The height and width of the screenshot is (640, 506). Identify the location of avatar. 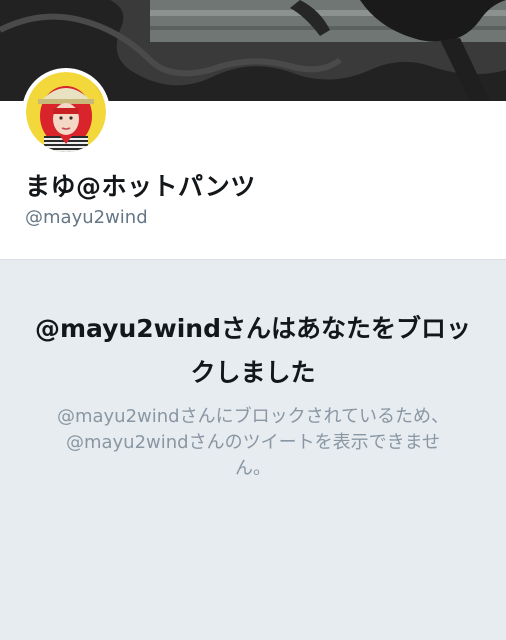
(66, 112).